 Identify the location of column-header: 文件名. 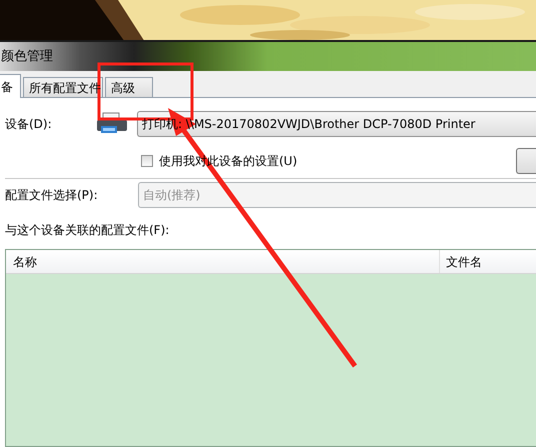
(488, 261).